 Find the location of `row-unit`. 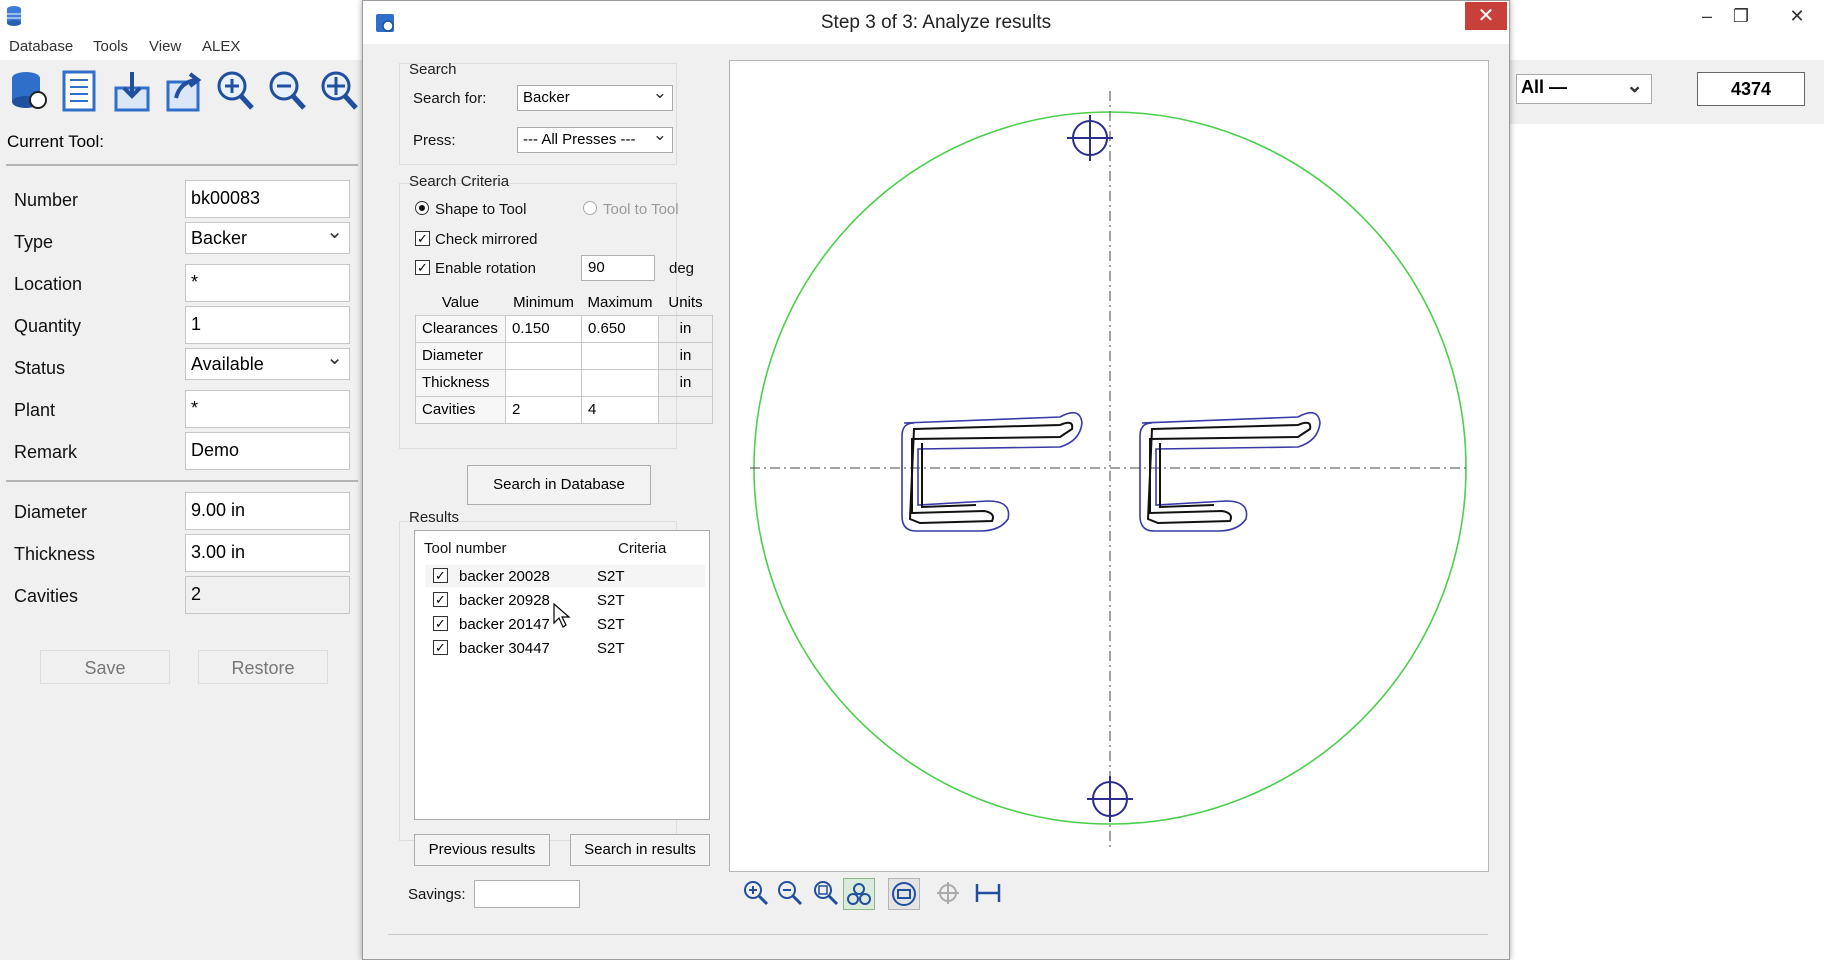

row-unit is located at coordinates (686, 409).